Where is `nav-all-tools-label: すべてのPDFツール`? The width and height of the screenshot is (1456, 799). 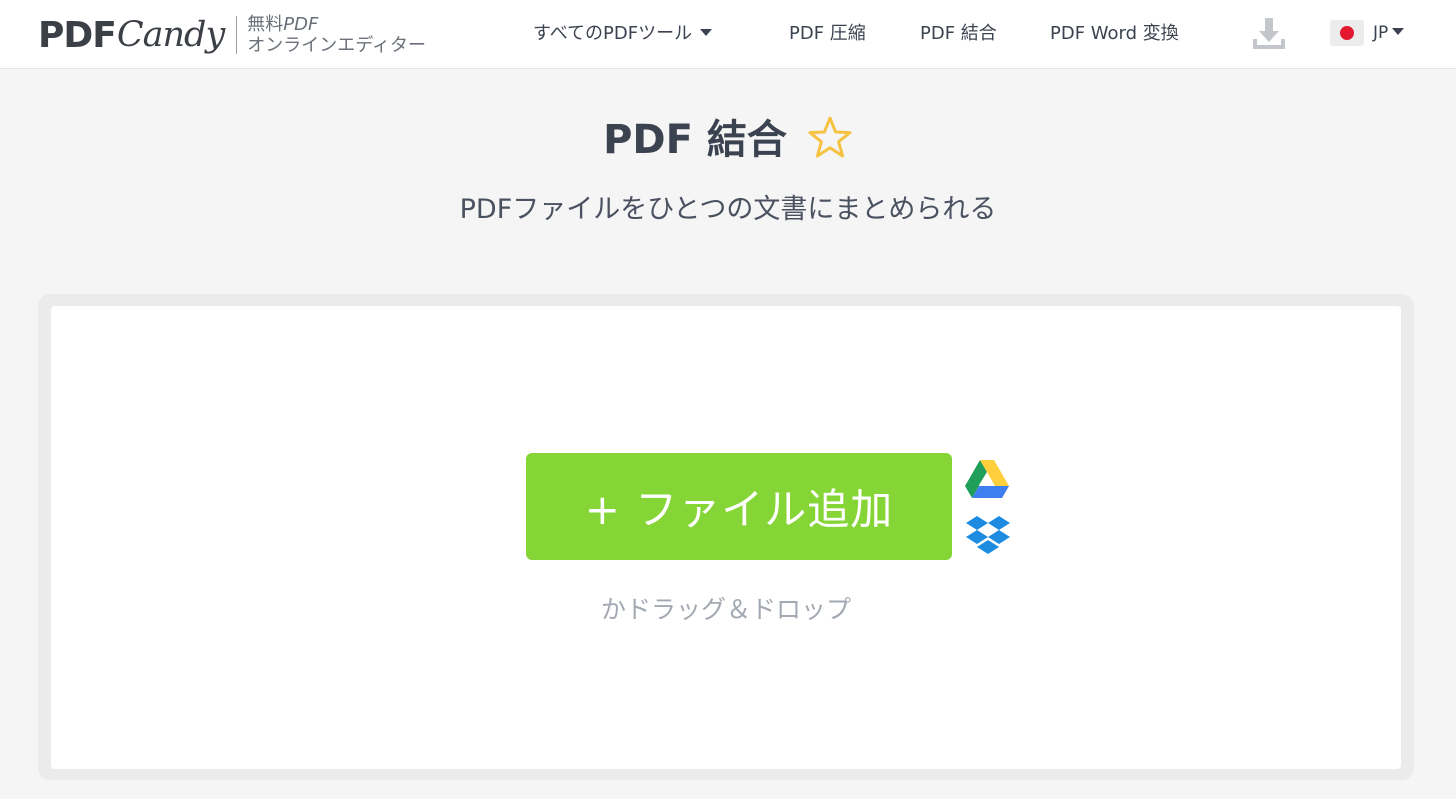 nav-all-tools-label: すべてのPDFツール is located at coordinates (613, 33).